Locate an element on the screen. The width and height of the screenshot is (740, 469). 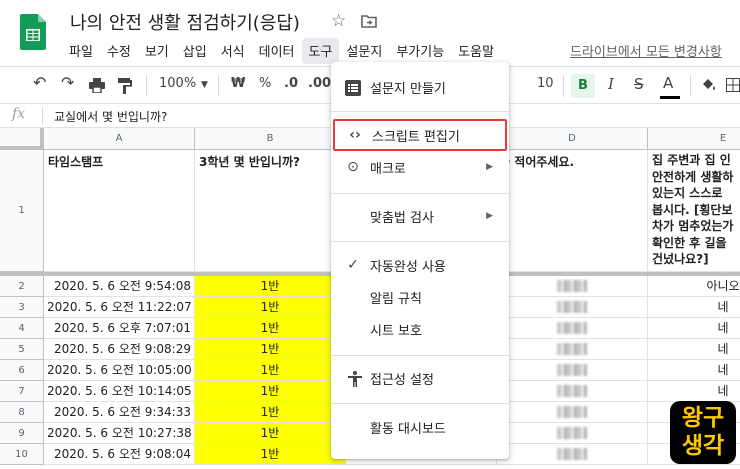
header-cell-class: 3학년 몇 반입니까? is located at coordinates (270, 211).